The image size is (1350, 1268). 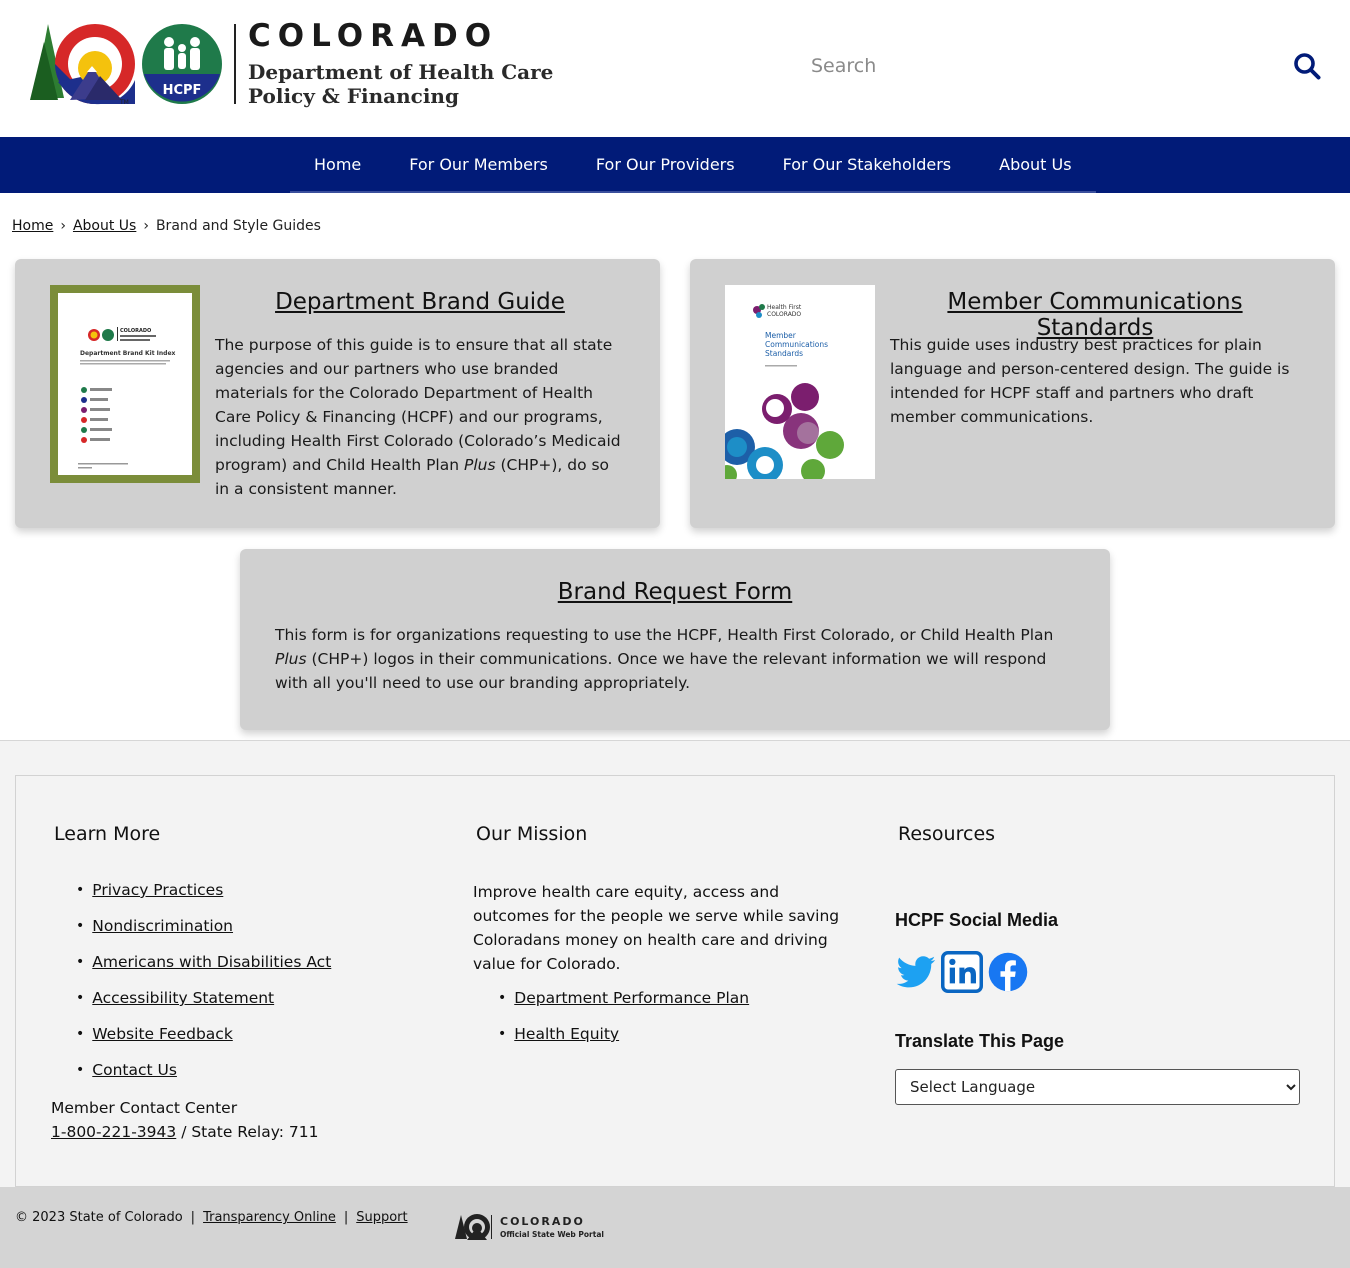 I want to click on list-item: • Contact Us, so click(x=203, y=1070).